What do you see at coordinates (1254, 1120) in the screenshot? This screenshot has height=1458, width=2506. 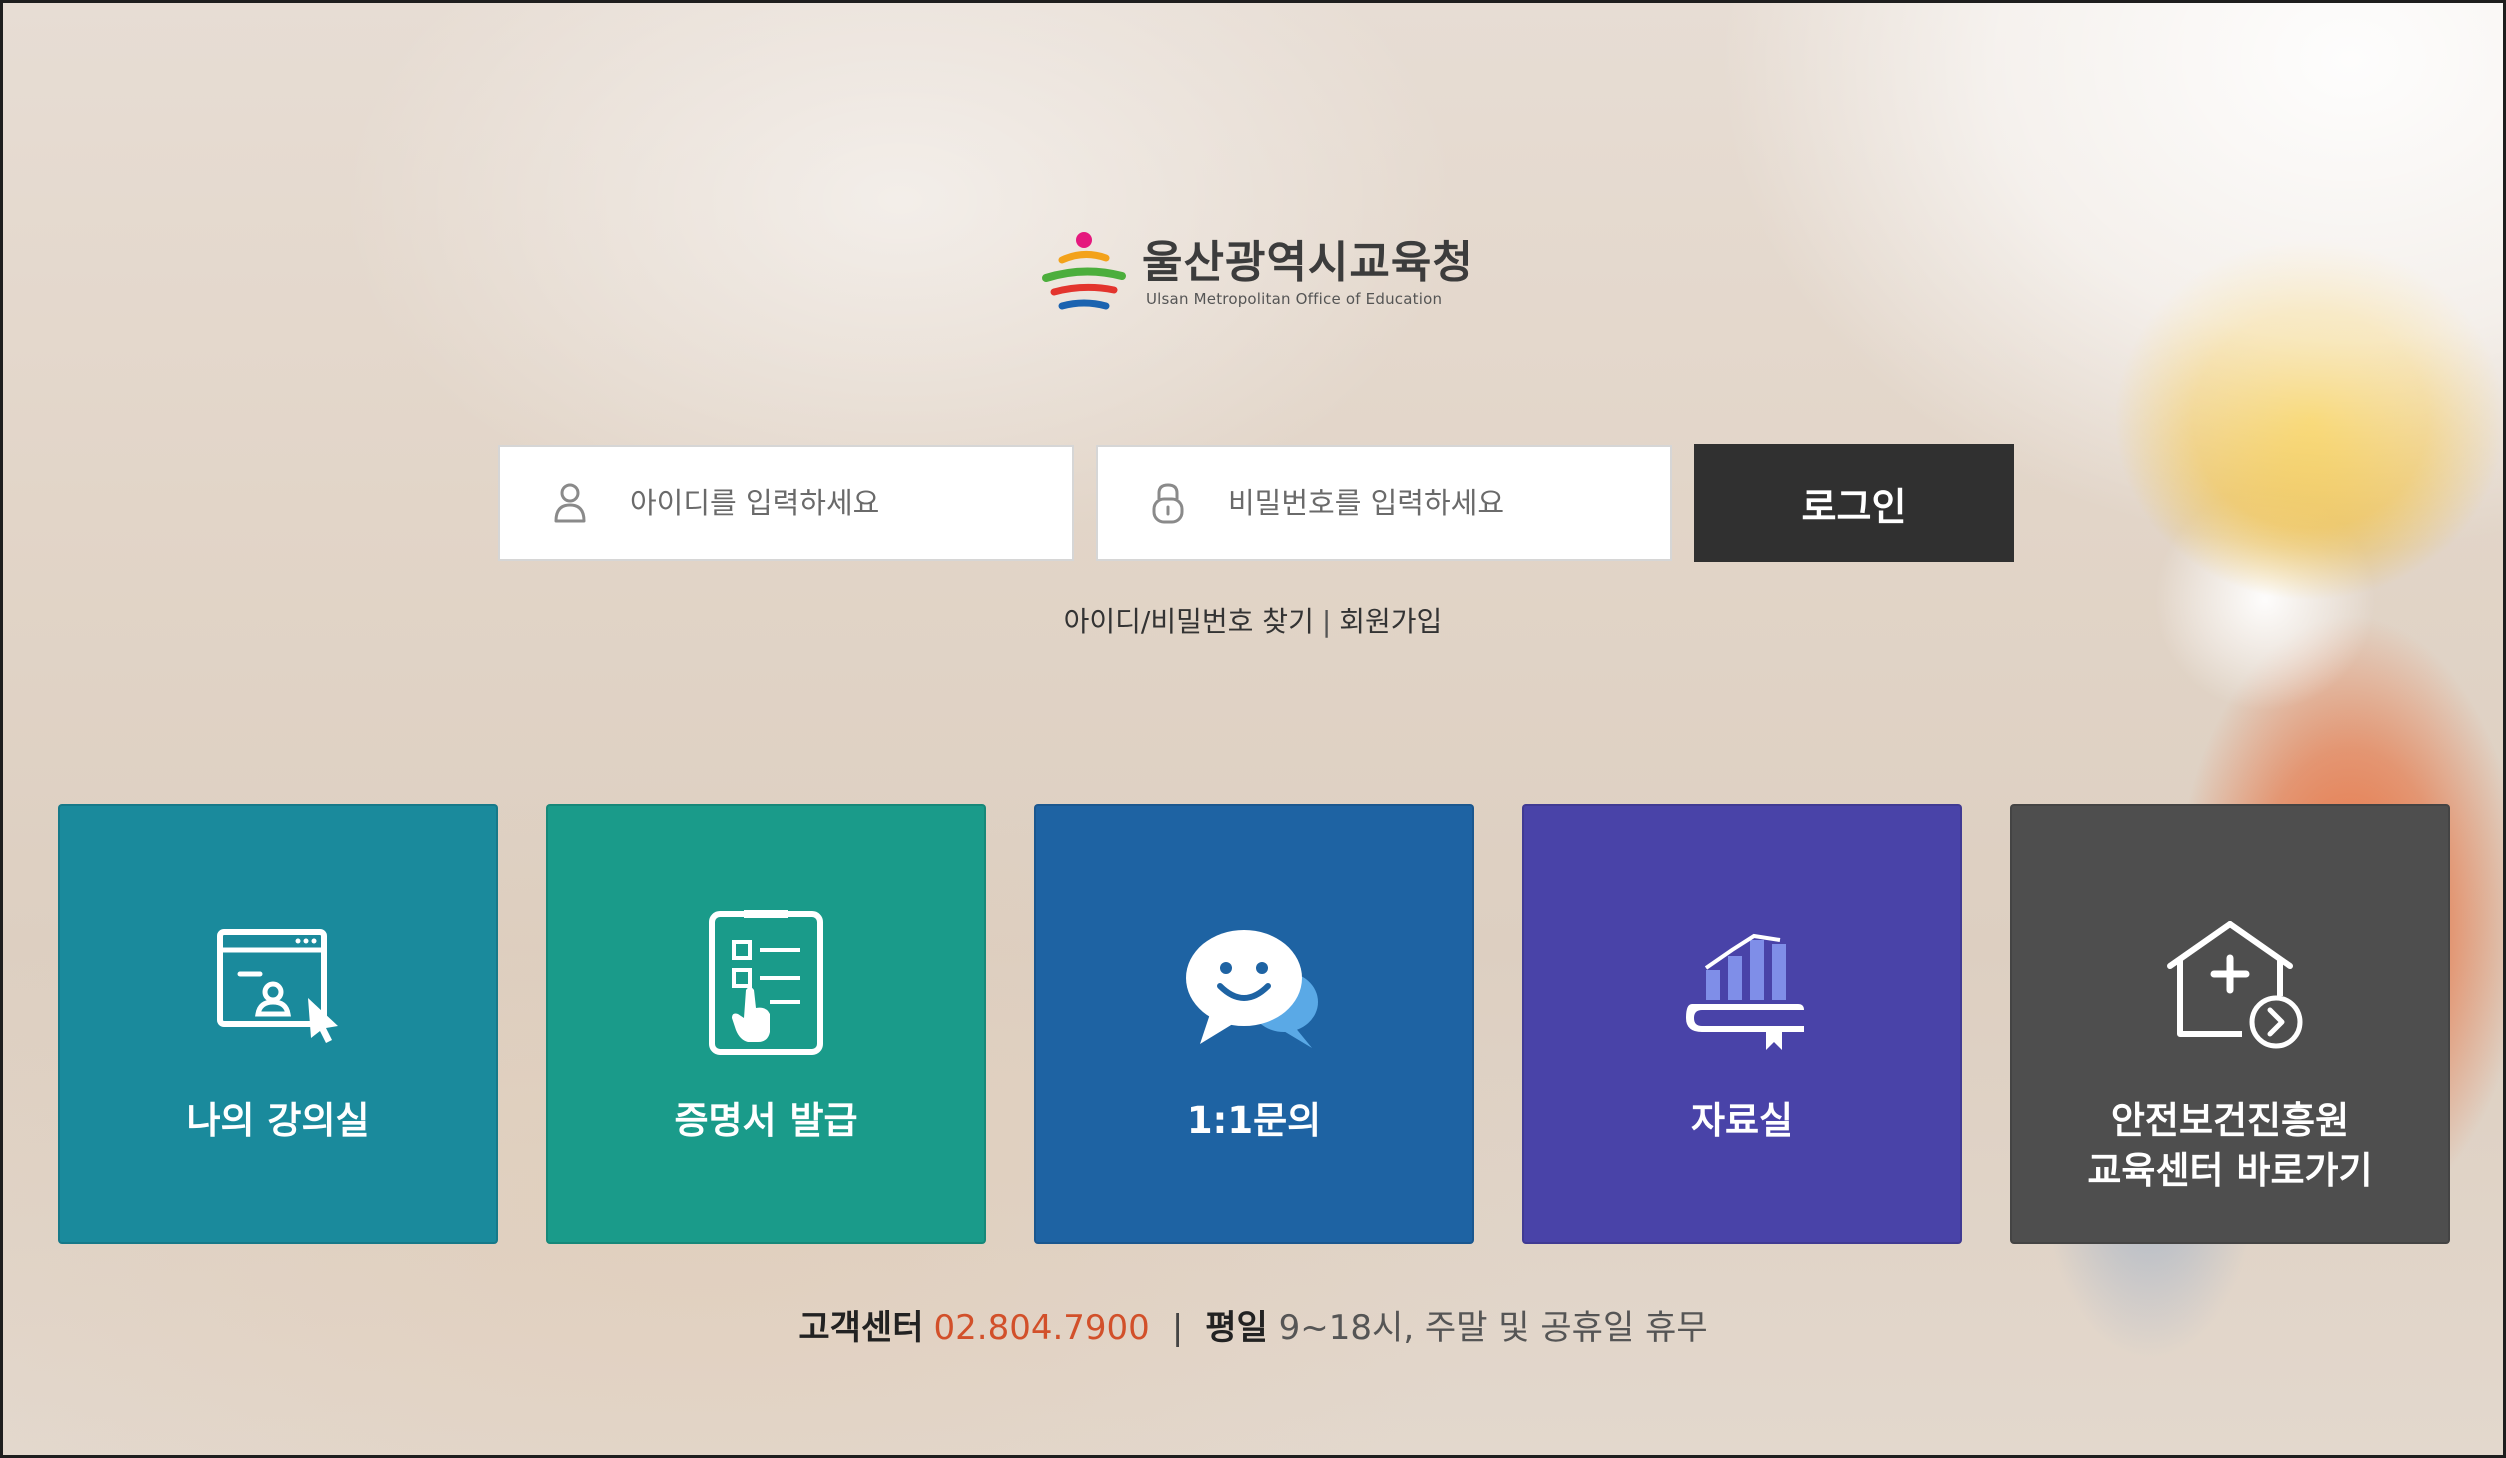 I see `tile-label: 1:1문의` at bounding box center [1254, 1120].